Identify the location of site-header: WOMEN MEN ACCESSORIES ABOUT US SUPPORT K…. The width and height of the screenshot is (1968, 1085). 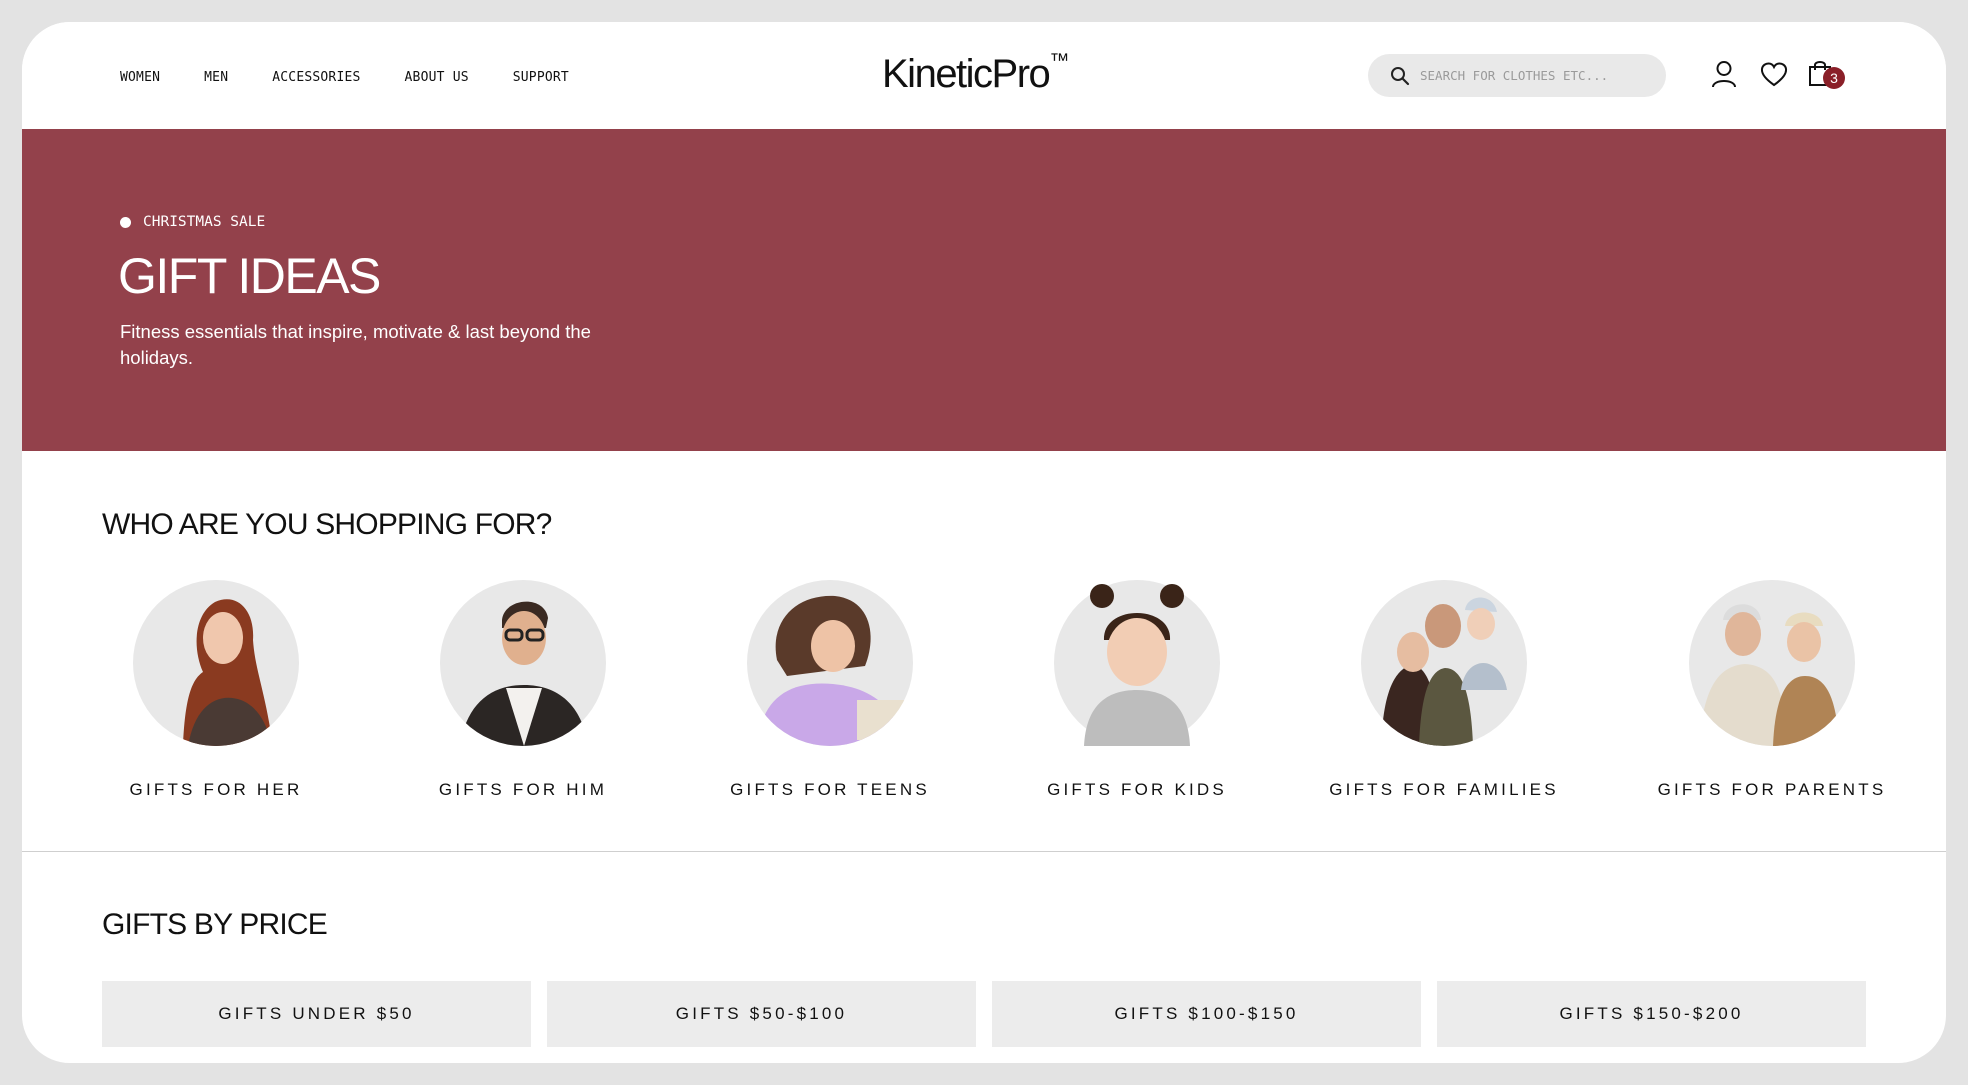
(984, 75).